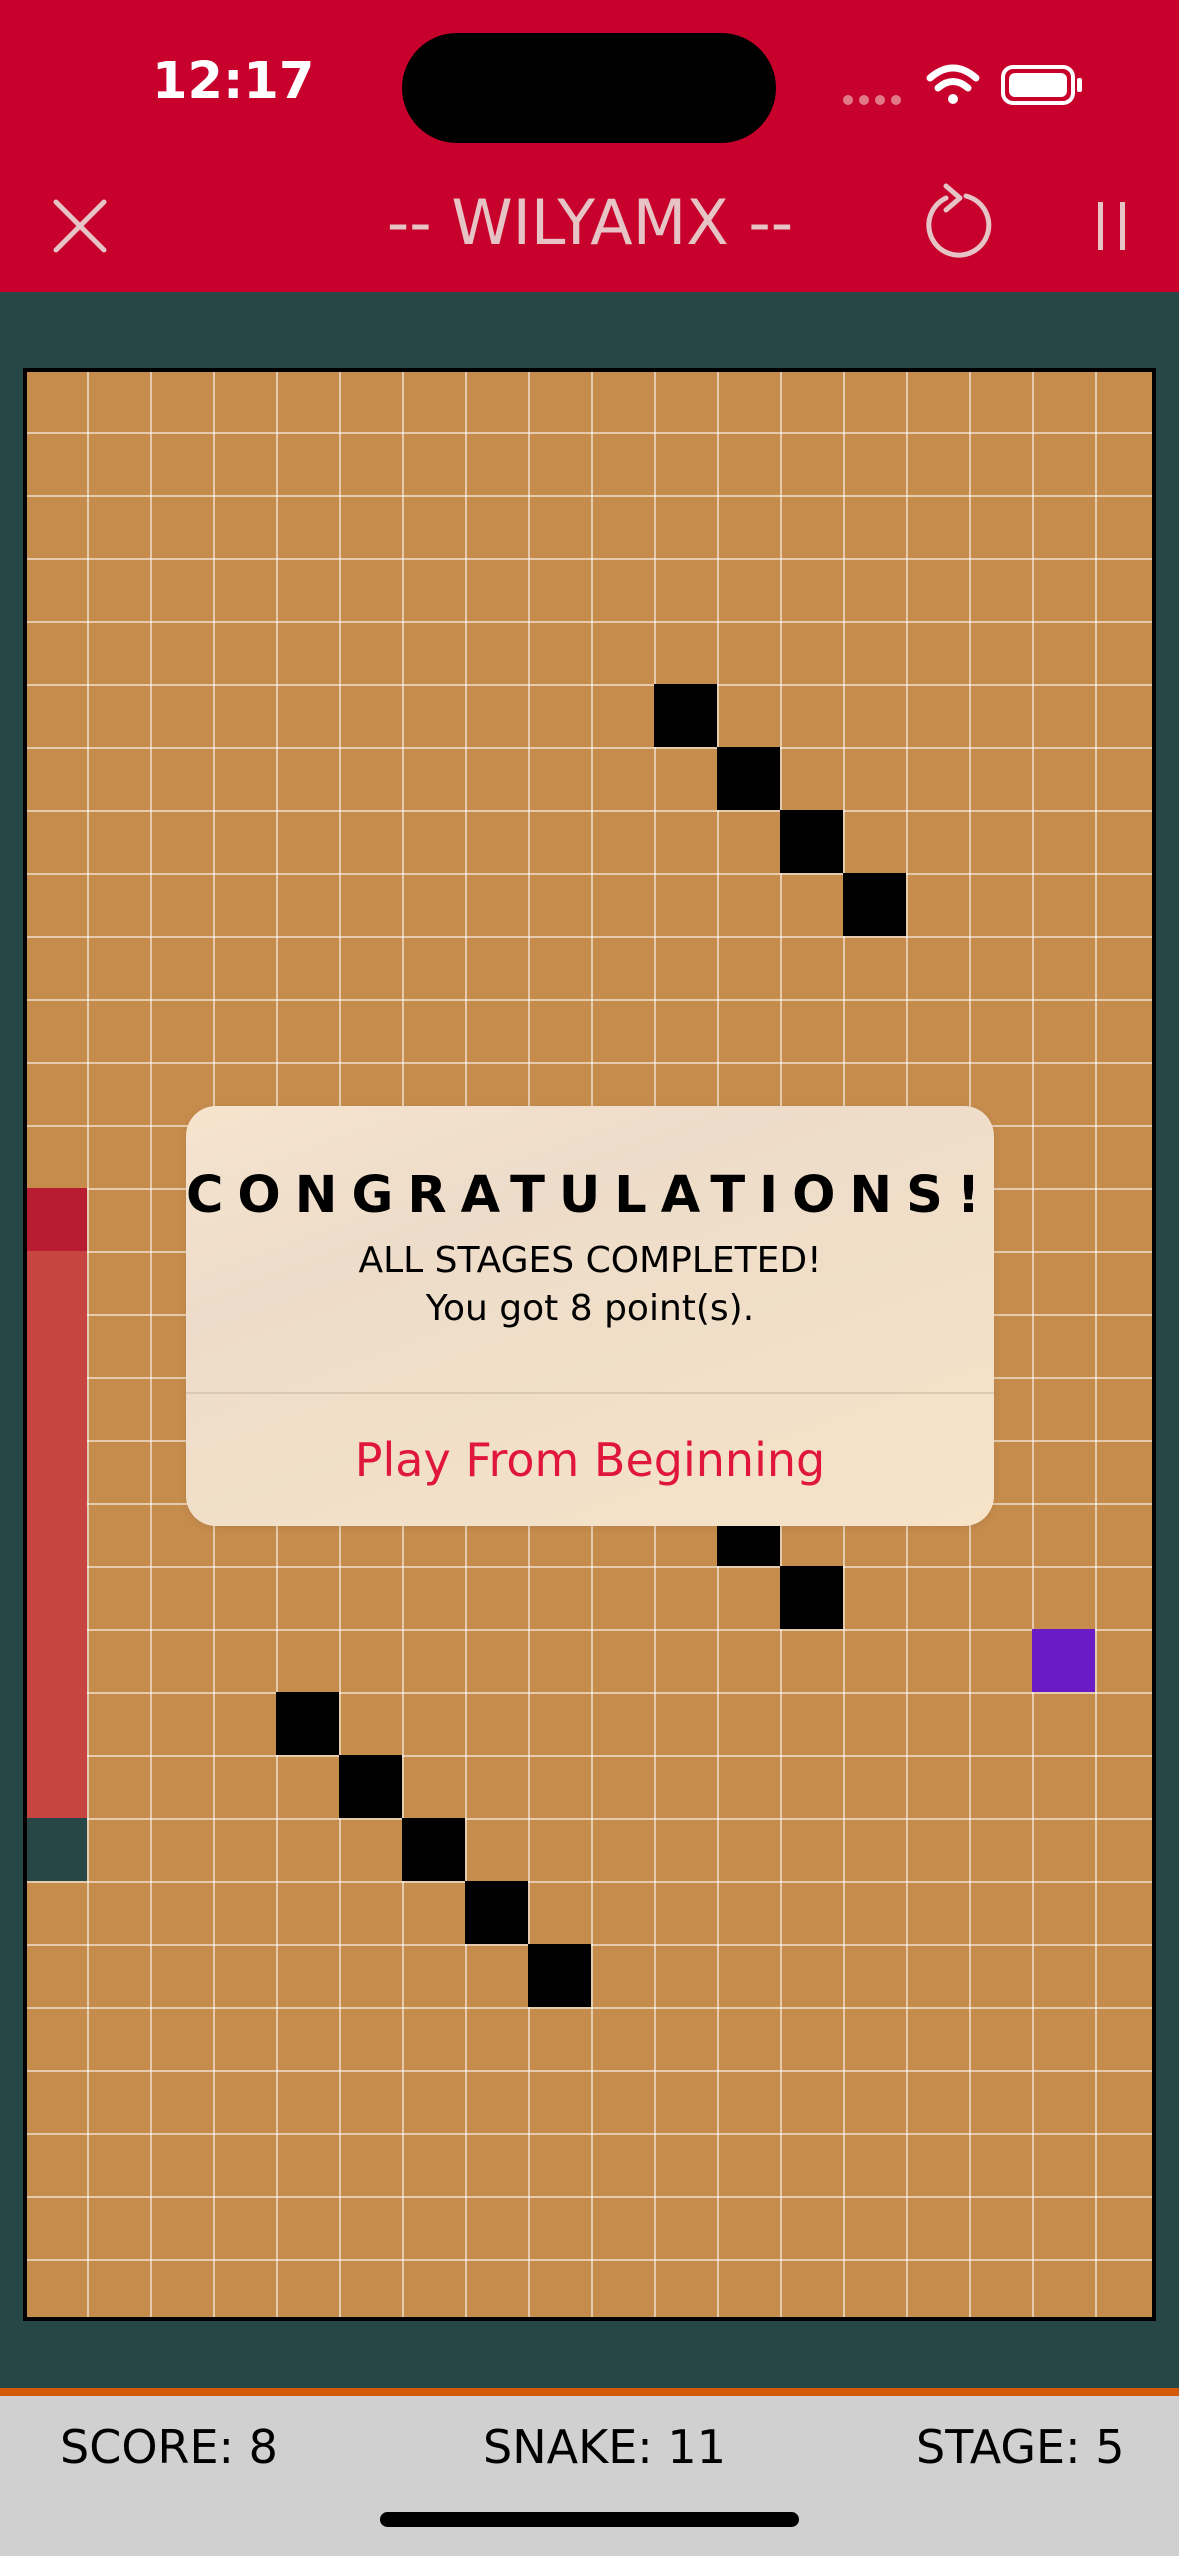 The height and width of the screenshot is (2556, 1179). What do you see at coordinates (233, 81) in the screenshot?
I see `status-time: 12:17` at bounding box center [233, 81].